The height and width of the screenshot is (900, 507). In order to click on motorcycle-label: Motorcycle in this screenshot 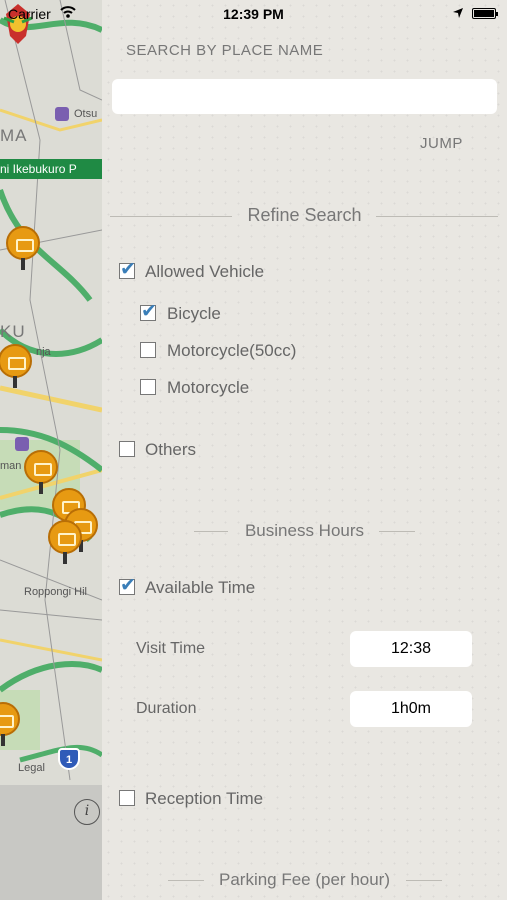, I will do `click(208, 388)`.